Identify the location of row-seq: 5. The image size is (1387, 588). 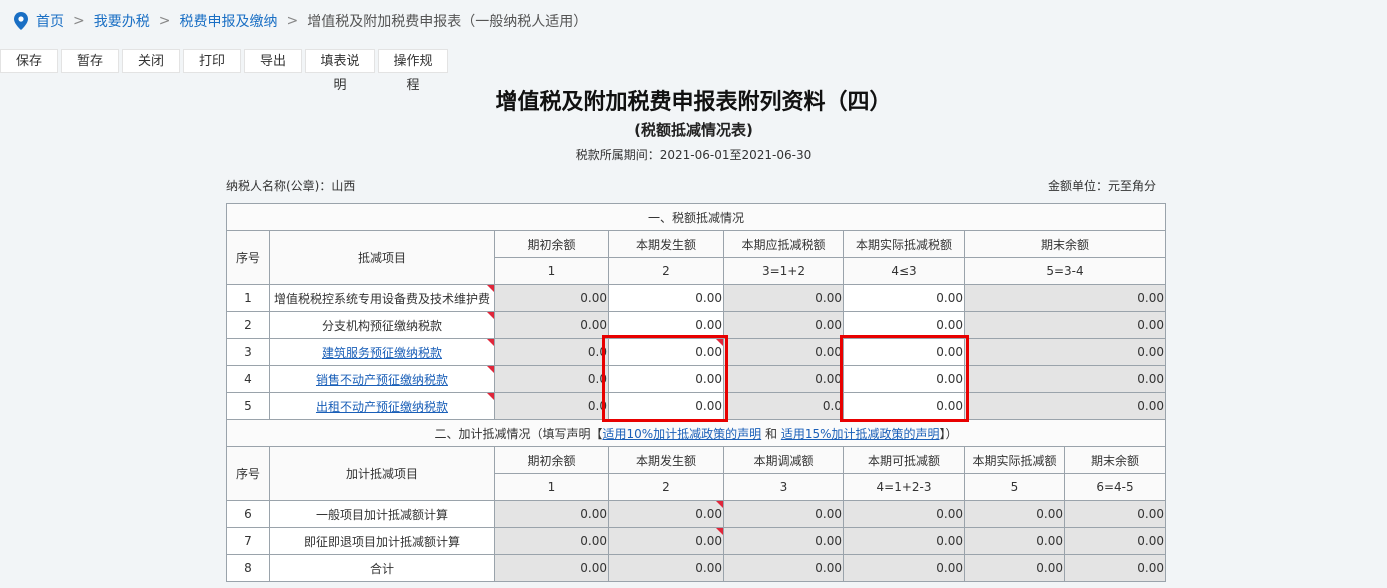
(248, 406).